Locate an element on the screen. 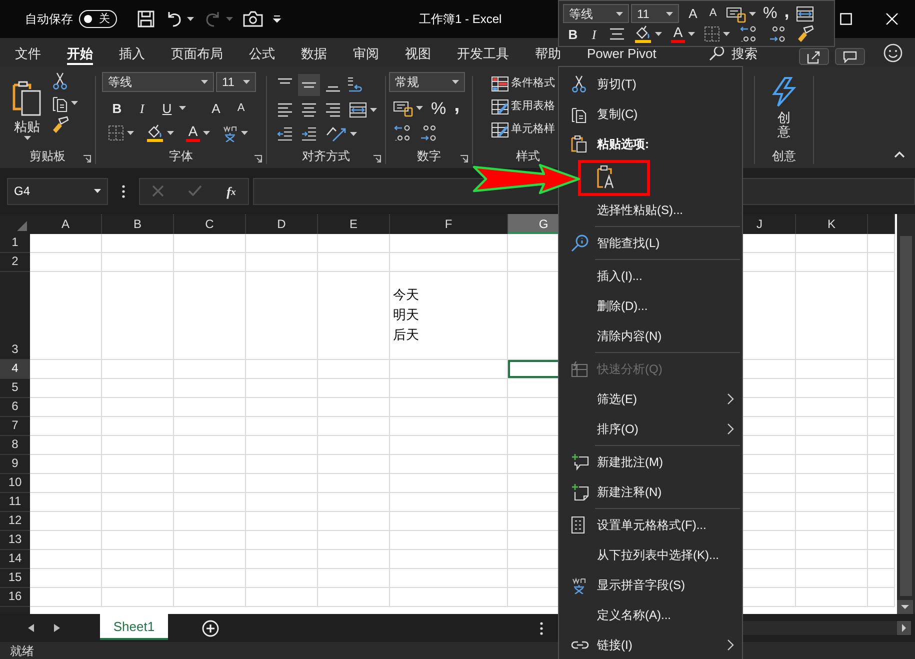  new-comment-icon is located at coordinates (580, 462).